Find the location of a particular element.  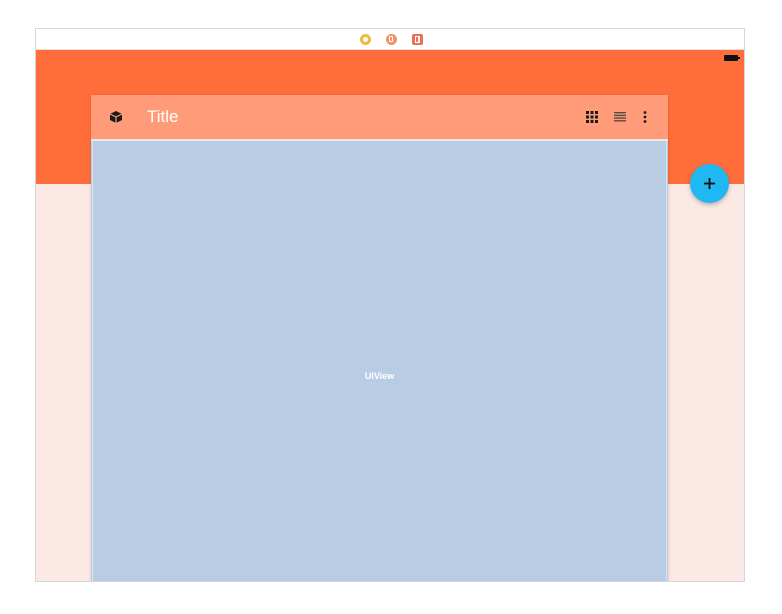

add-button is located at coordinates (709, 183).